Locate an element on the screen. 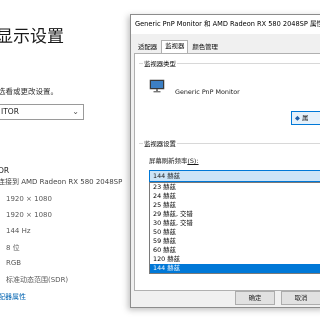  rate-option: 25 赫兹 is located at coordinates (235, 205).